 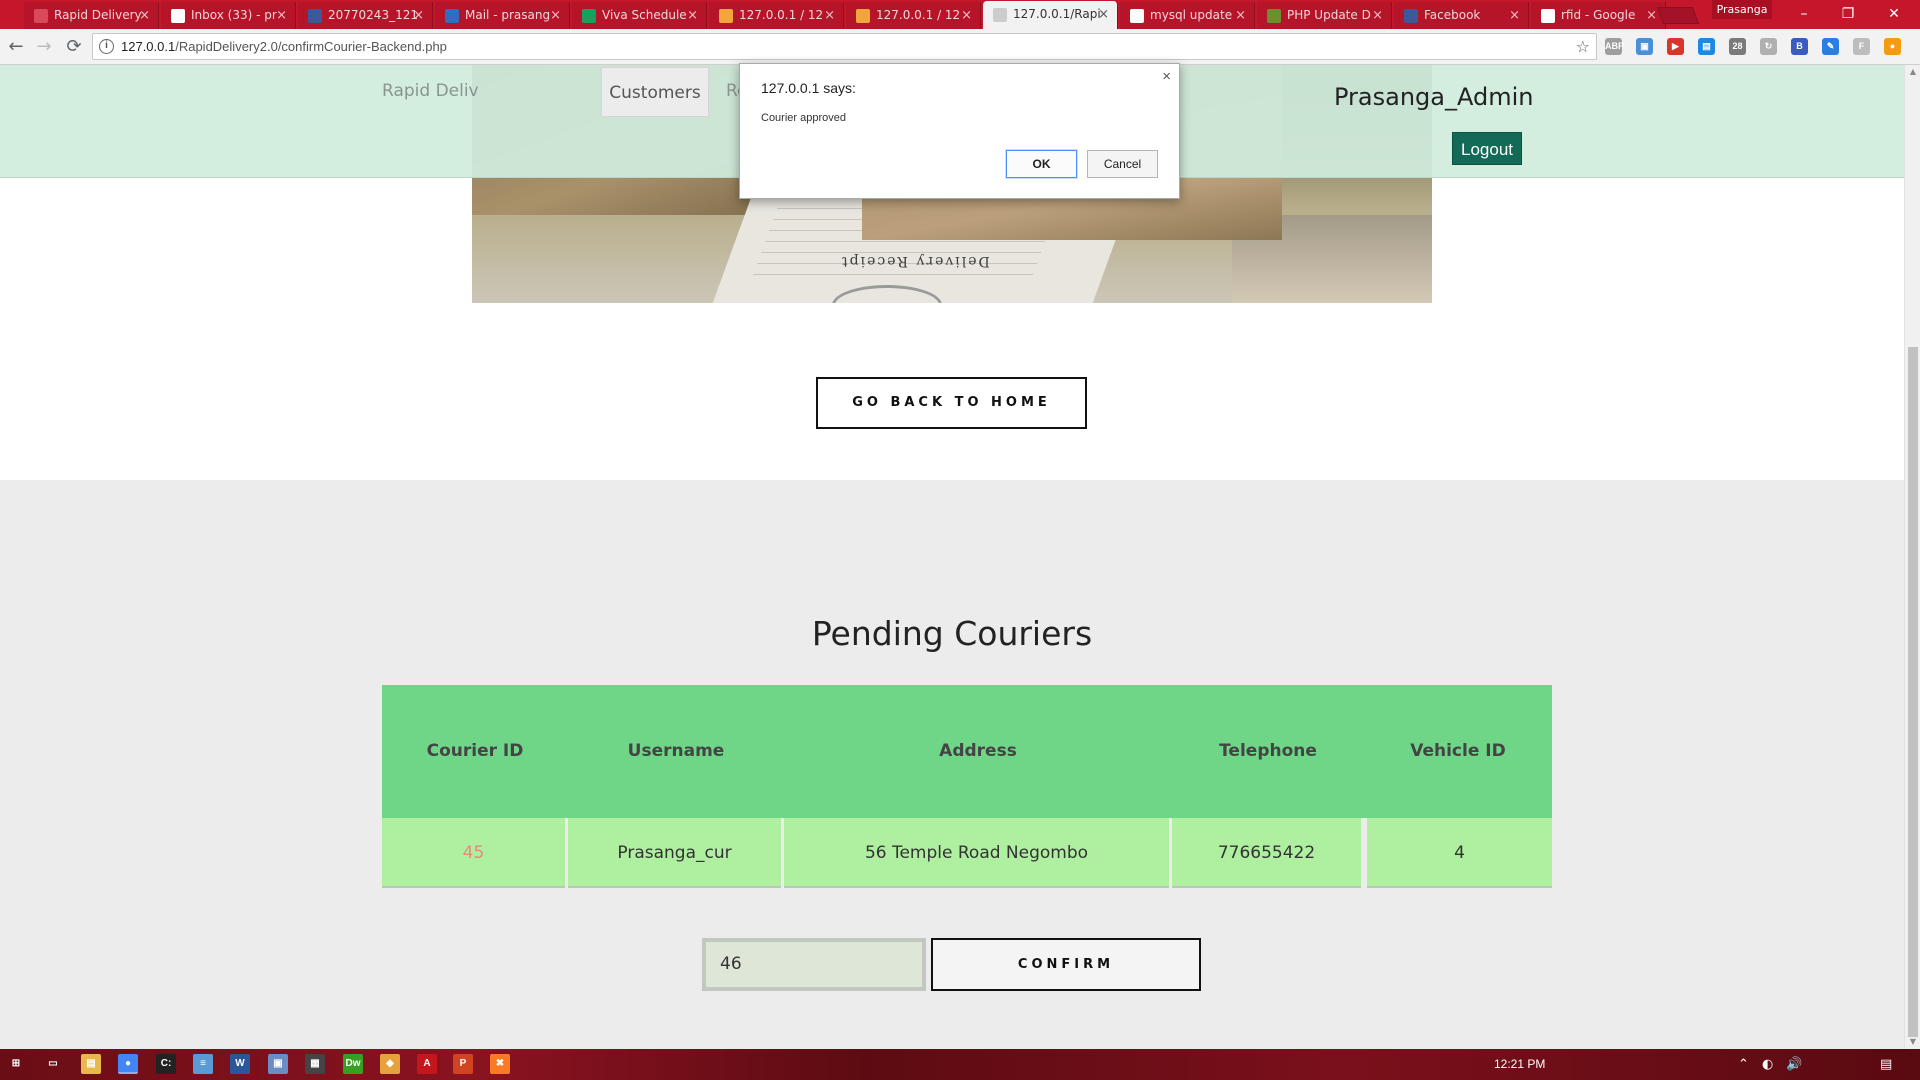 What do you see at coordinates (803, 118) in the screenshot?
I see `dialog-message: Courier approved` at bounding box center [803, 118].